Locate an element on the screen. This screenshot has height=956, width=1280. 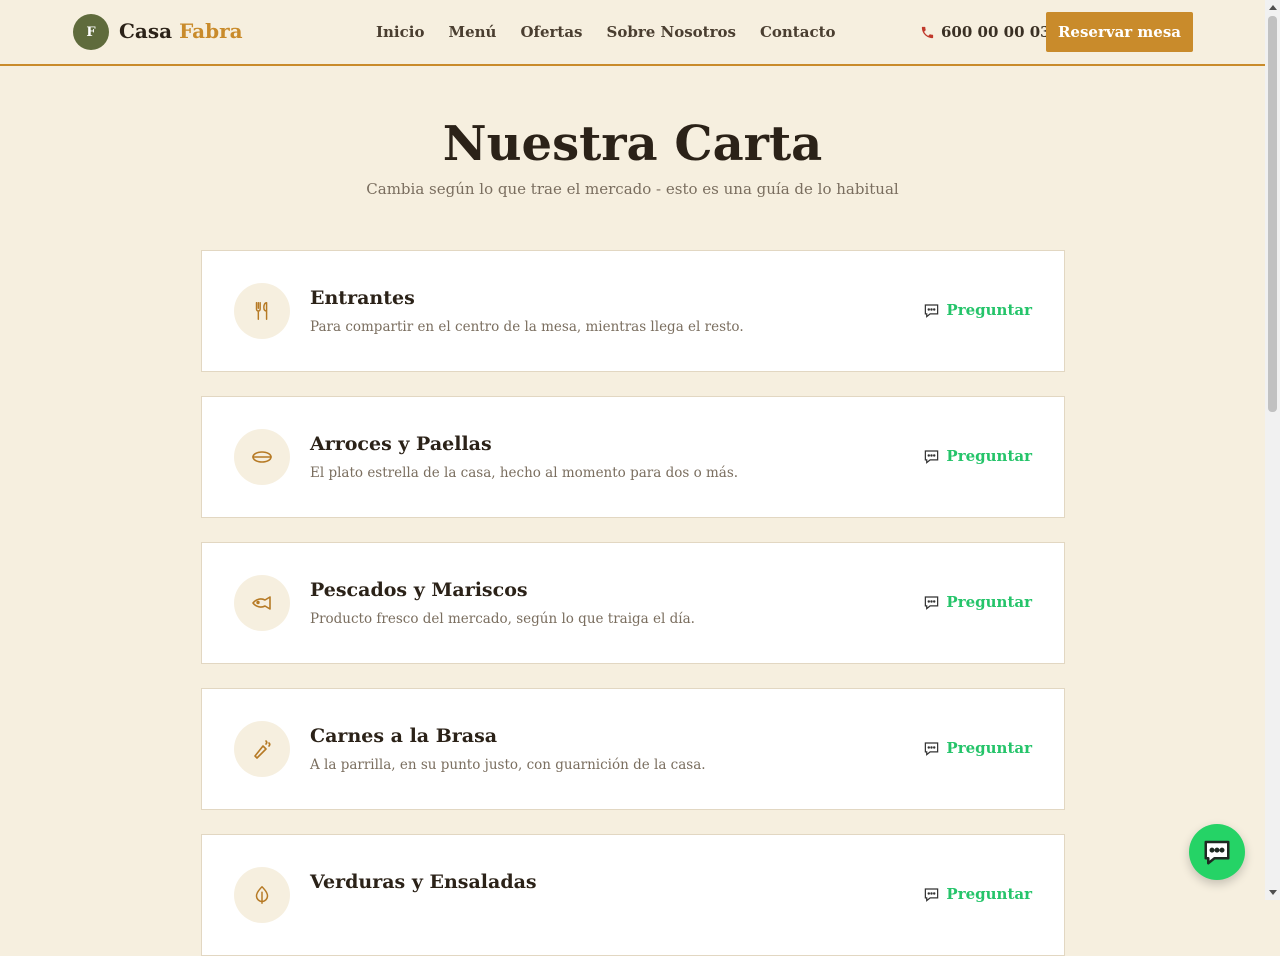
category-name: Entrantes is located at coordinates (362, 298).